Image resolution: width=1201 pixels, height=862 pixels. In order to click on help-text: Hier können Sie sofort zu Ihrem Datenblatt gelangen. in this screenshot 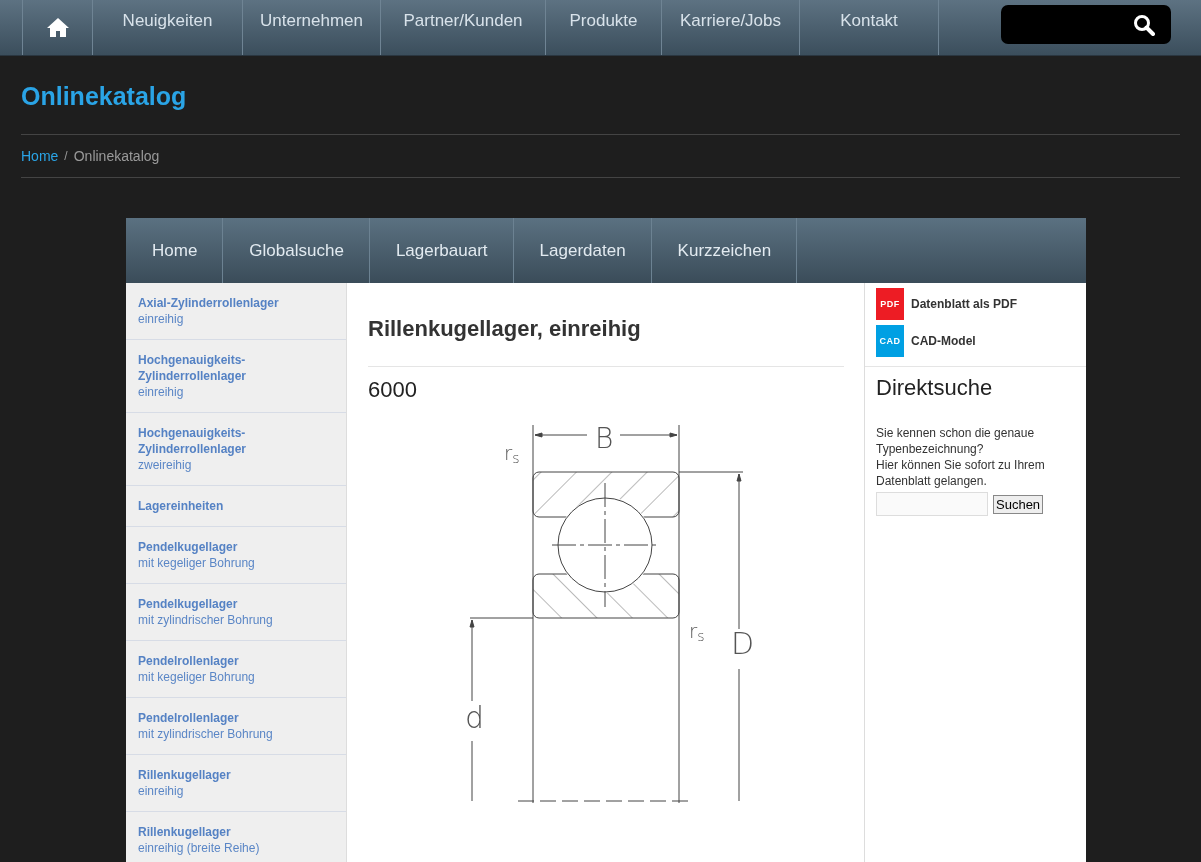, I will do `click(961, 473)`.